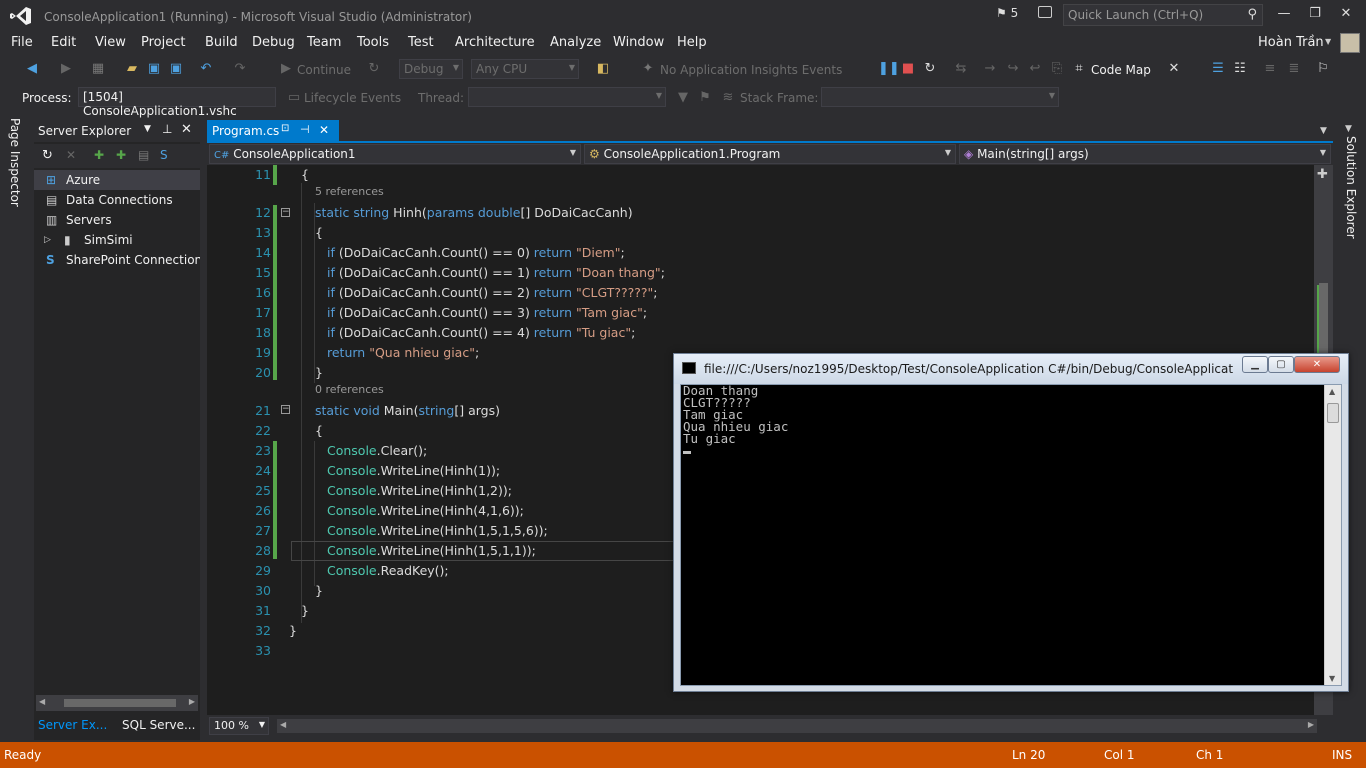 The width and height of the screenshot is (1366, 768). I want to click on stop-icon: ■, so click(908, 69).